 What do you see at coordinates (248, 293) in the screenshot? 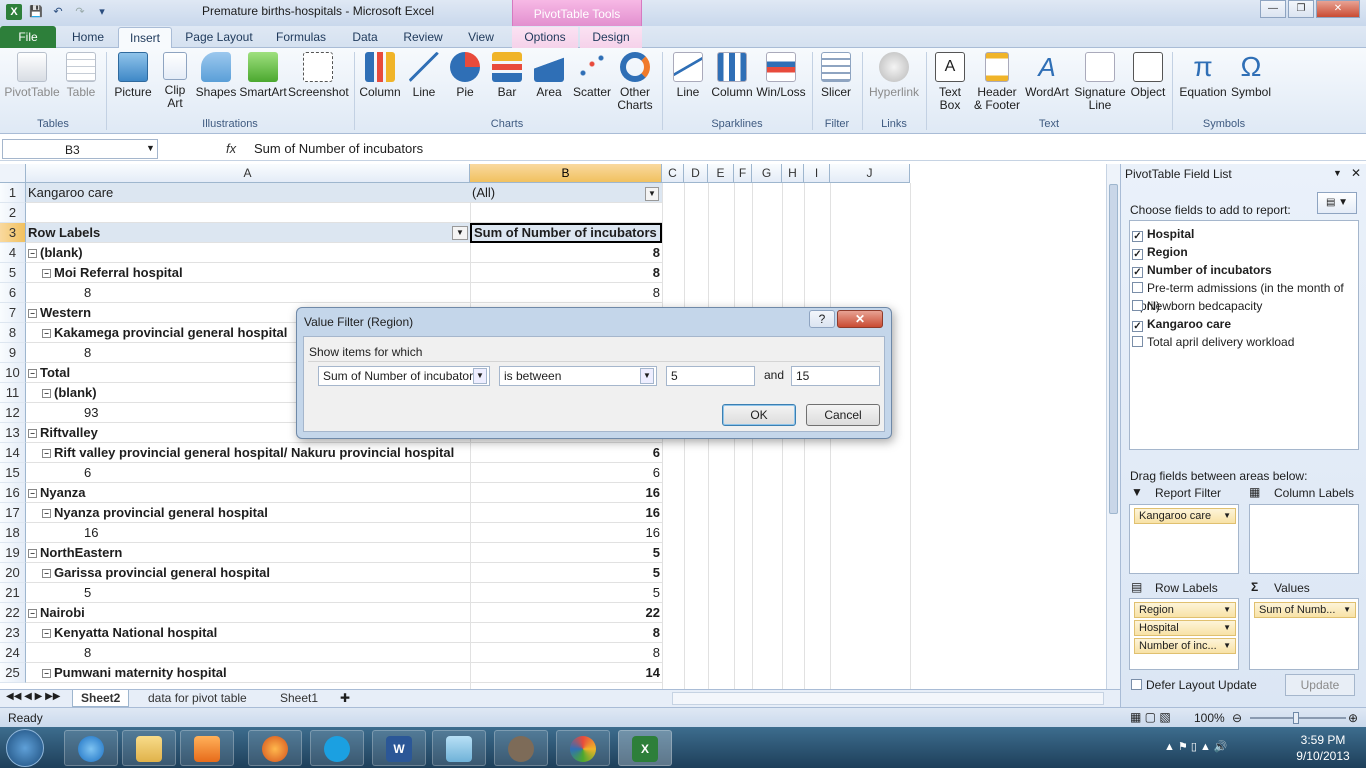
I see `cell-a6: 8` at bounding box center [248, 293].